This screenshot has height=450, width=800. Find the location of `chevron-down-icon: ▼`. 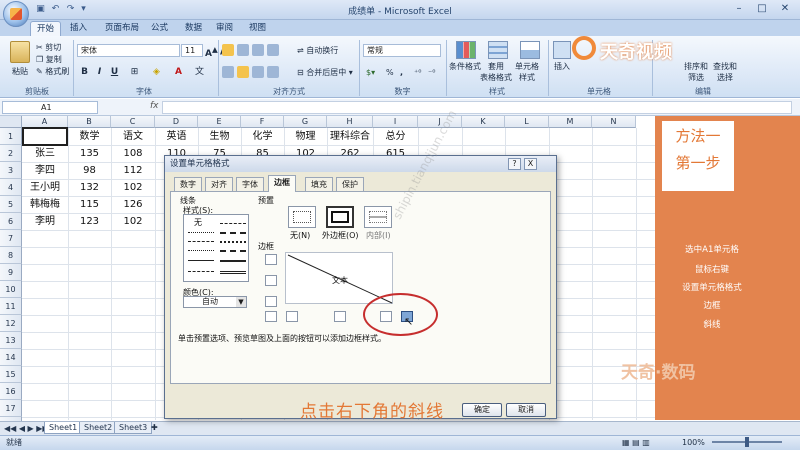

chevron-down-icon: ▼ is located at coordinates (241, 302).